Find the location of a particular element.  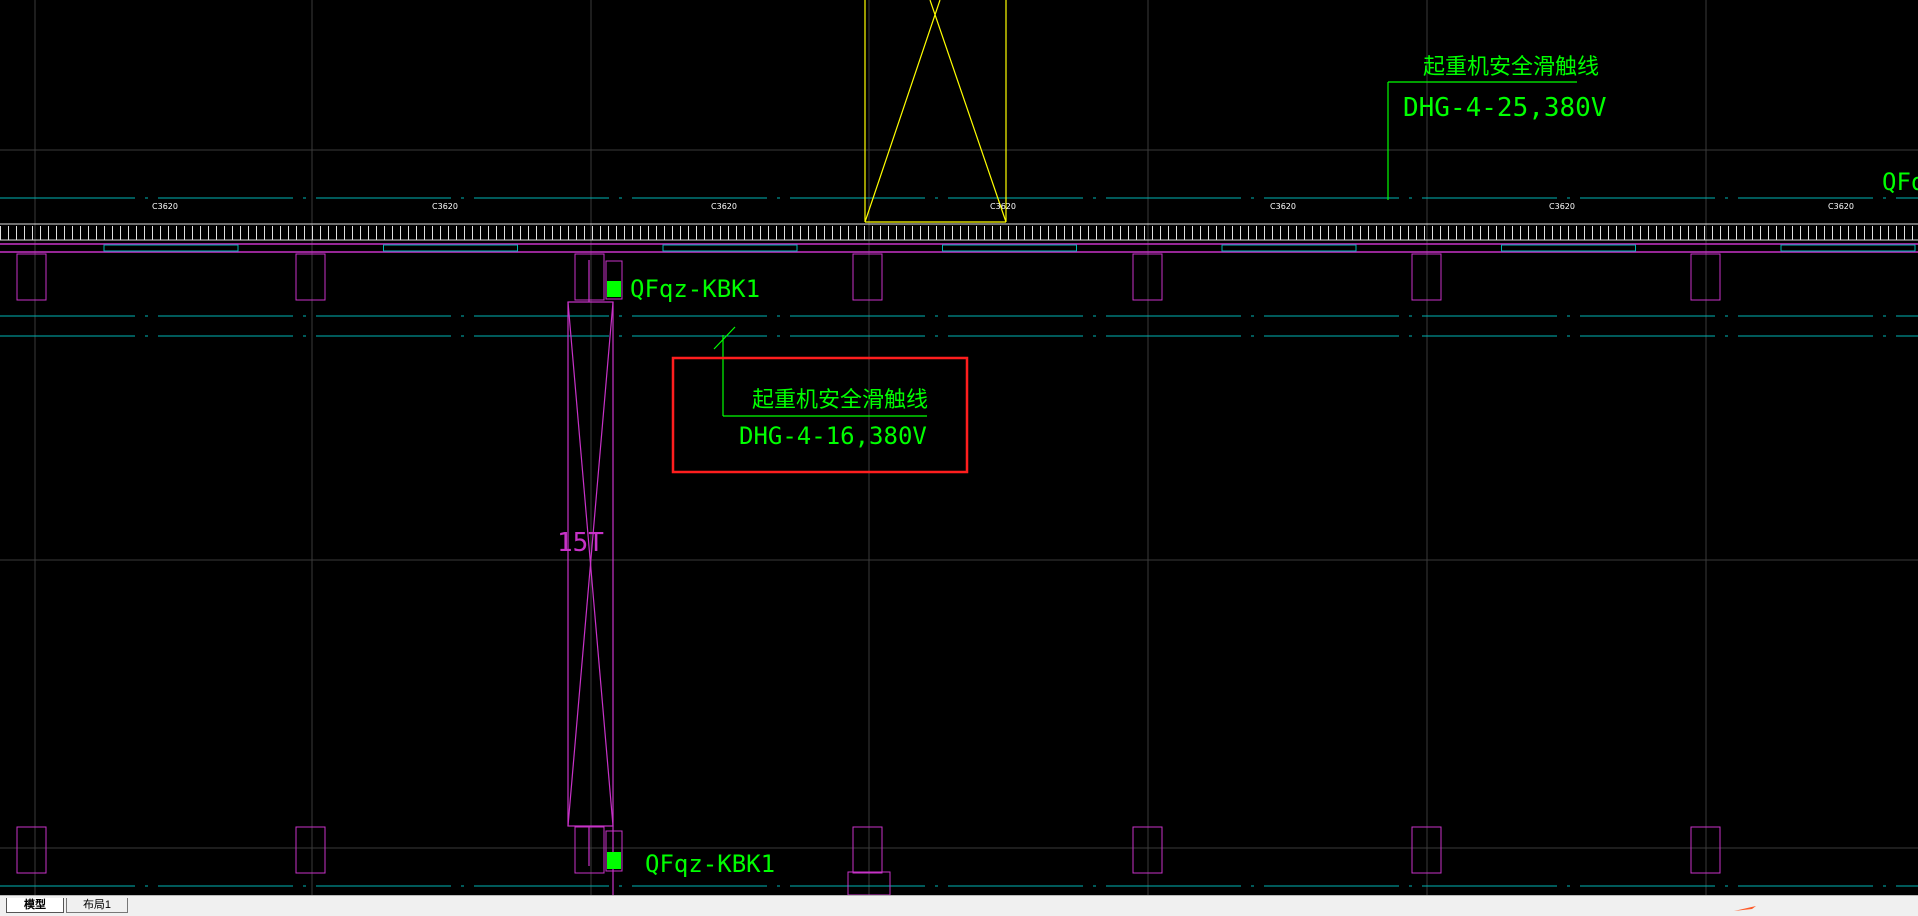

callout-top-right-spec: DHG-4-25,380V is located at coordinates (1505, 108).